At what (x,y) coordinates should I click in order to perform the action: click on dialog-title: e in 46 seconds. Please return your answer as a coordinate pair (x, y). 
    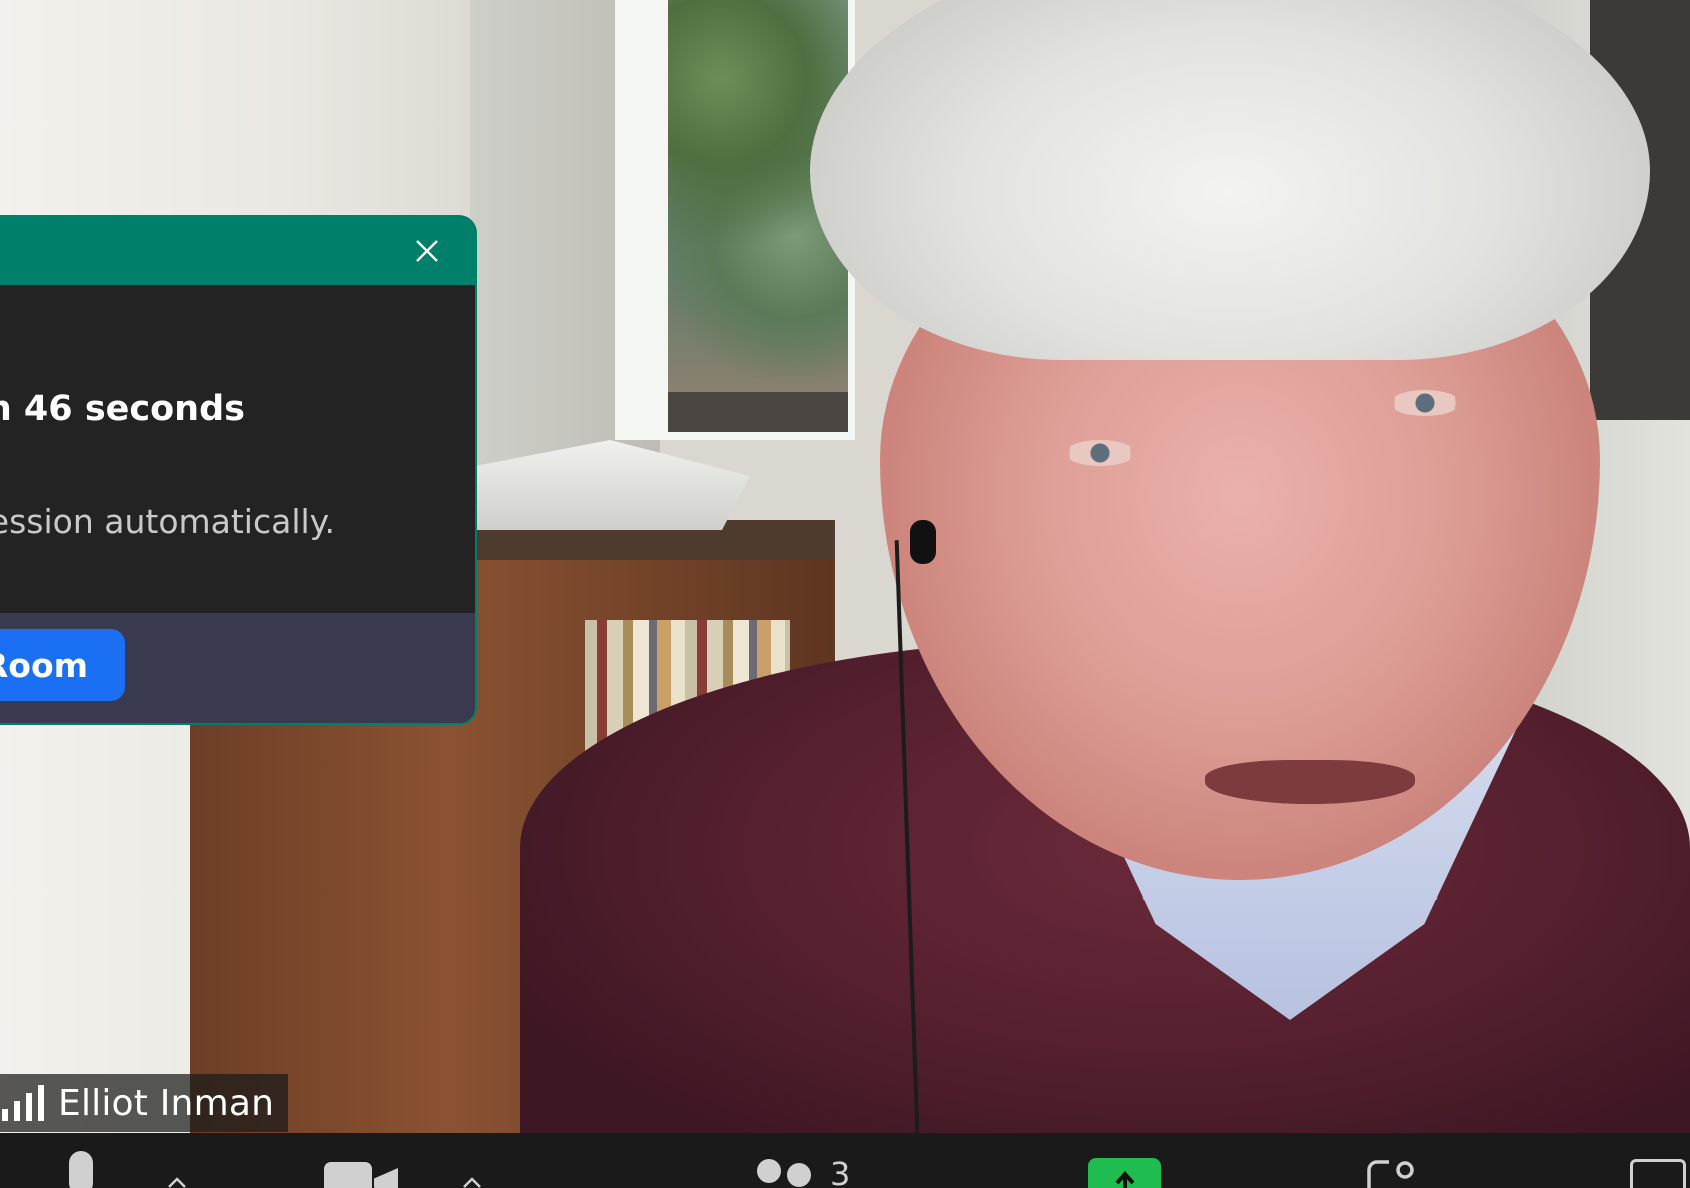
    Looking at the image, I should click on (122, 409).